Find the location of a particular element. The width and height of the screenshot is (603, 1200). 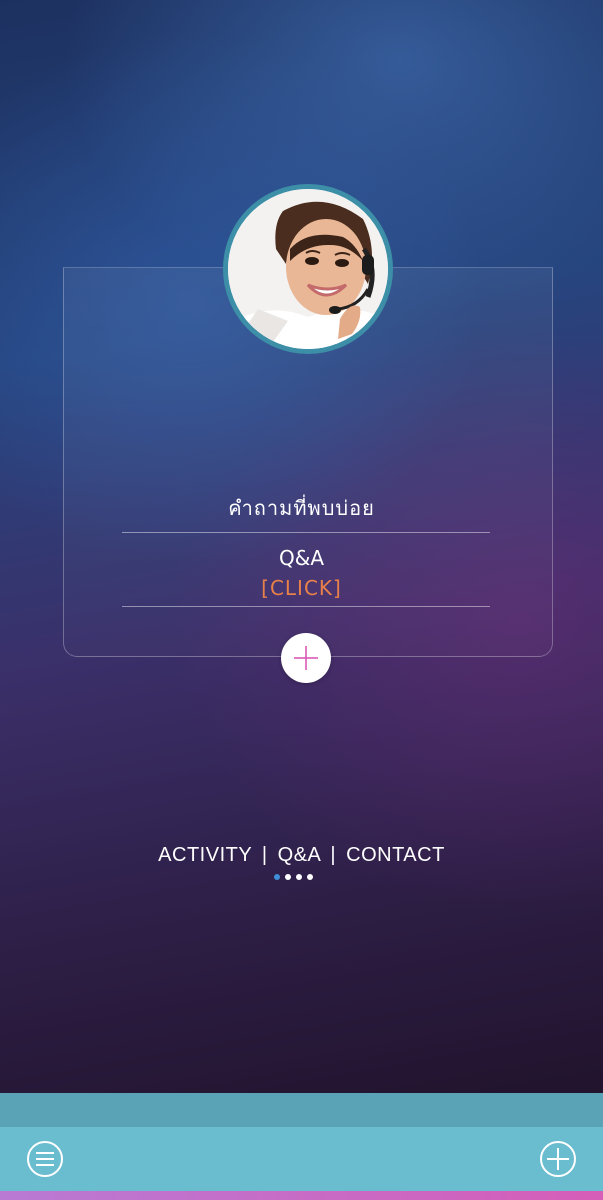

expand-button is located at coordinates (306, 658).